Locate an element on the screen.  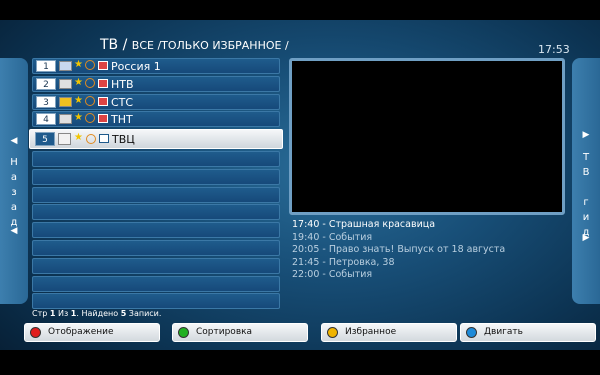
channel-name: ТВЦ is located at coordinates (123, 140).